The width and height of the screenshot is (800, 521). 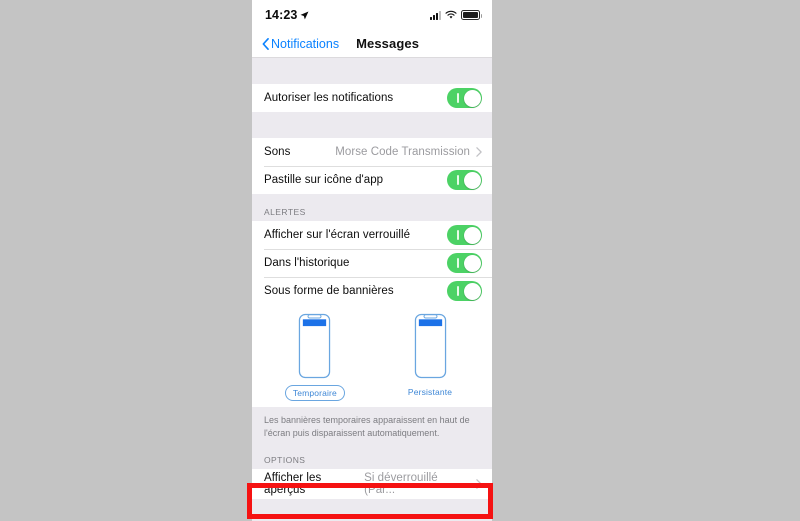 I want to click on allow-notifications-group: Autoriser les notifications, so click(x=372, y=98).